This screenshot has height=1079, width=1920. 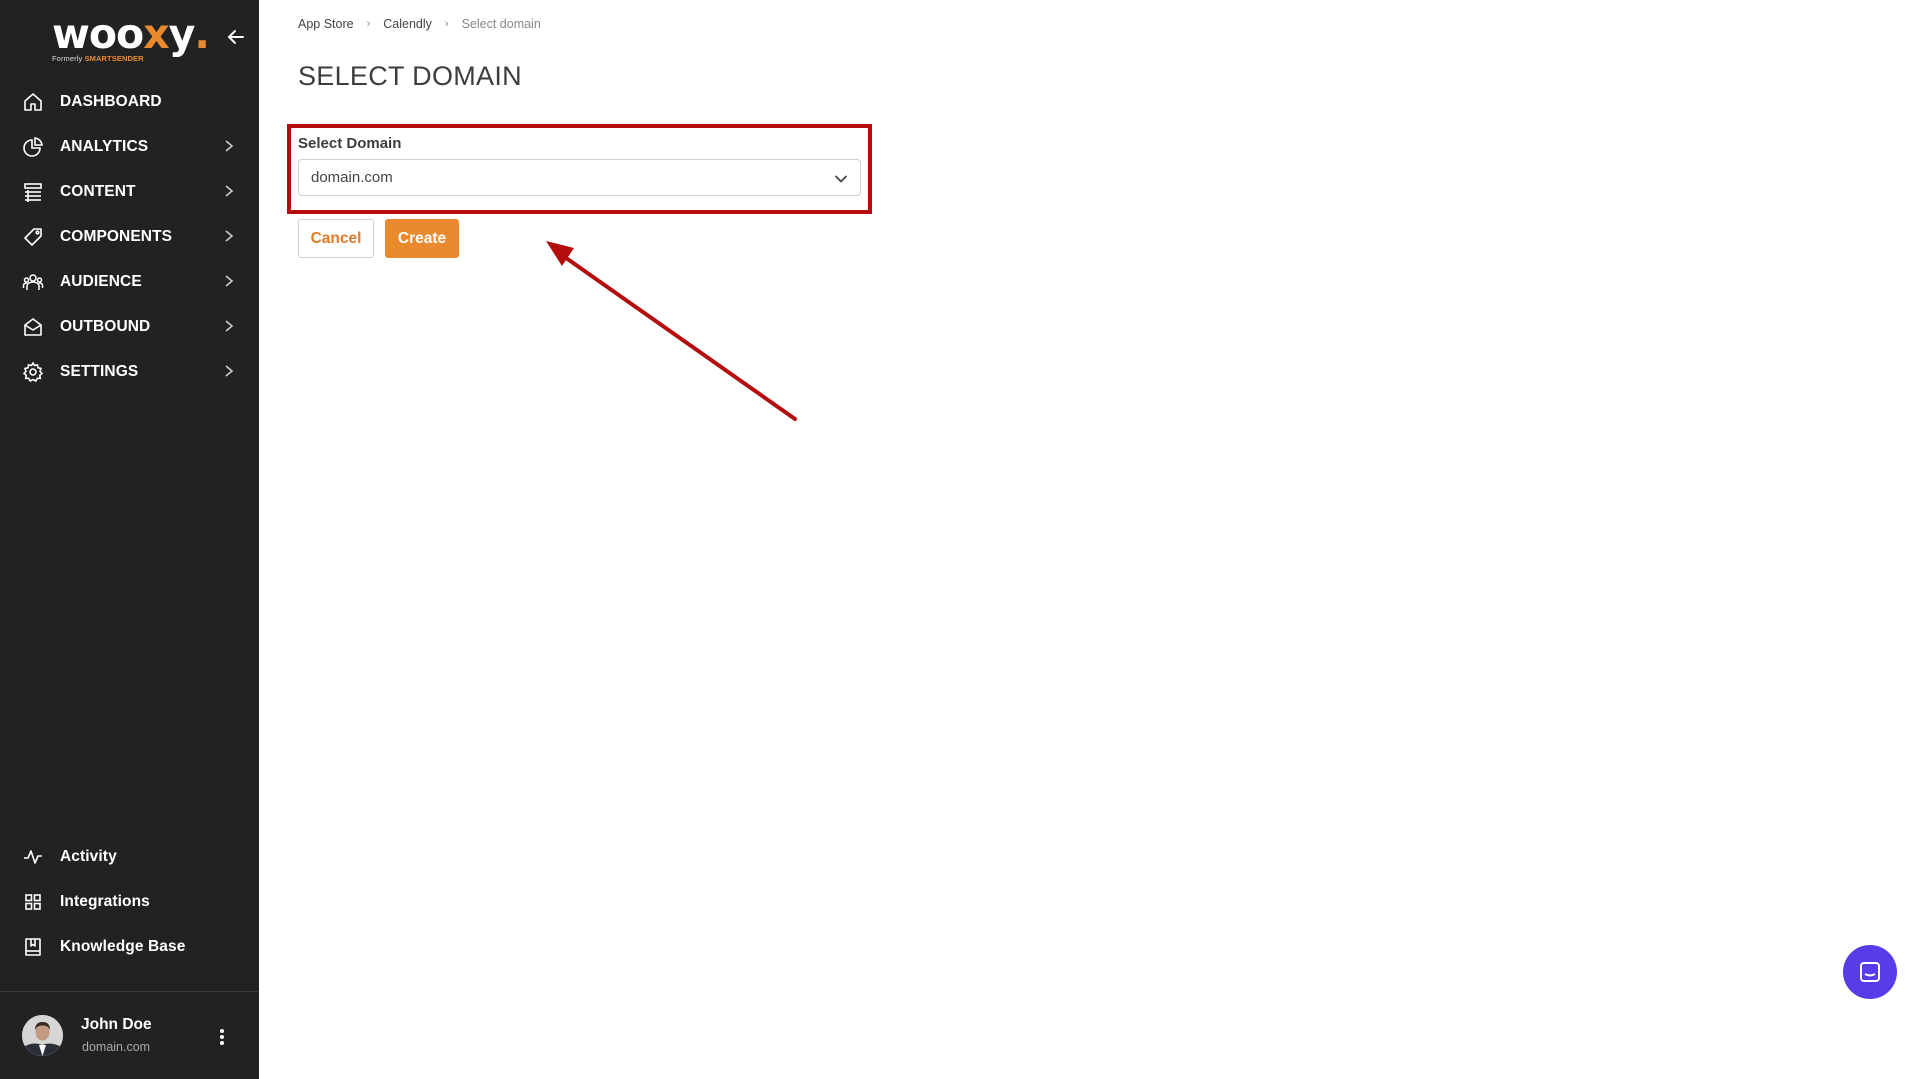 I want to click on sidebar-item-label: CONTENT, so click(x=98, y=191).